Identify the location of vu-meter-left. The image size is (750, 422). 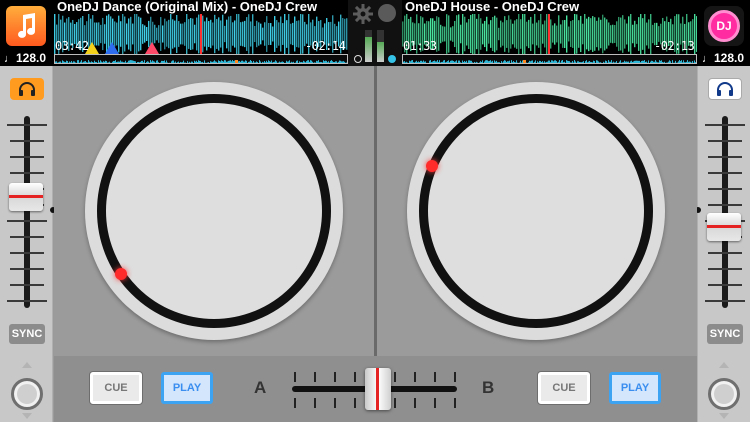
(368, 46).